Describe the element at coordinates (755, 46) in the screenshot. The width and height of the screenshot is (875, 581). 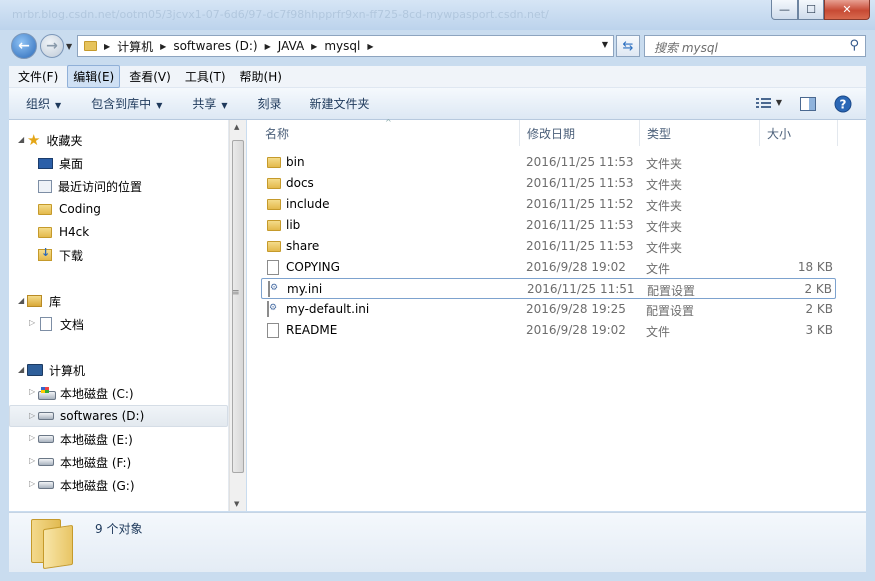
I see `search-input: 搜索 mysql ⚲` at that location.